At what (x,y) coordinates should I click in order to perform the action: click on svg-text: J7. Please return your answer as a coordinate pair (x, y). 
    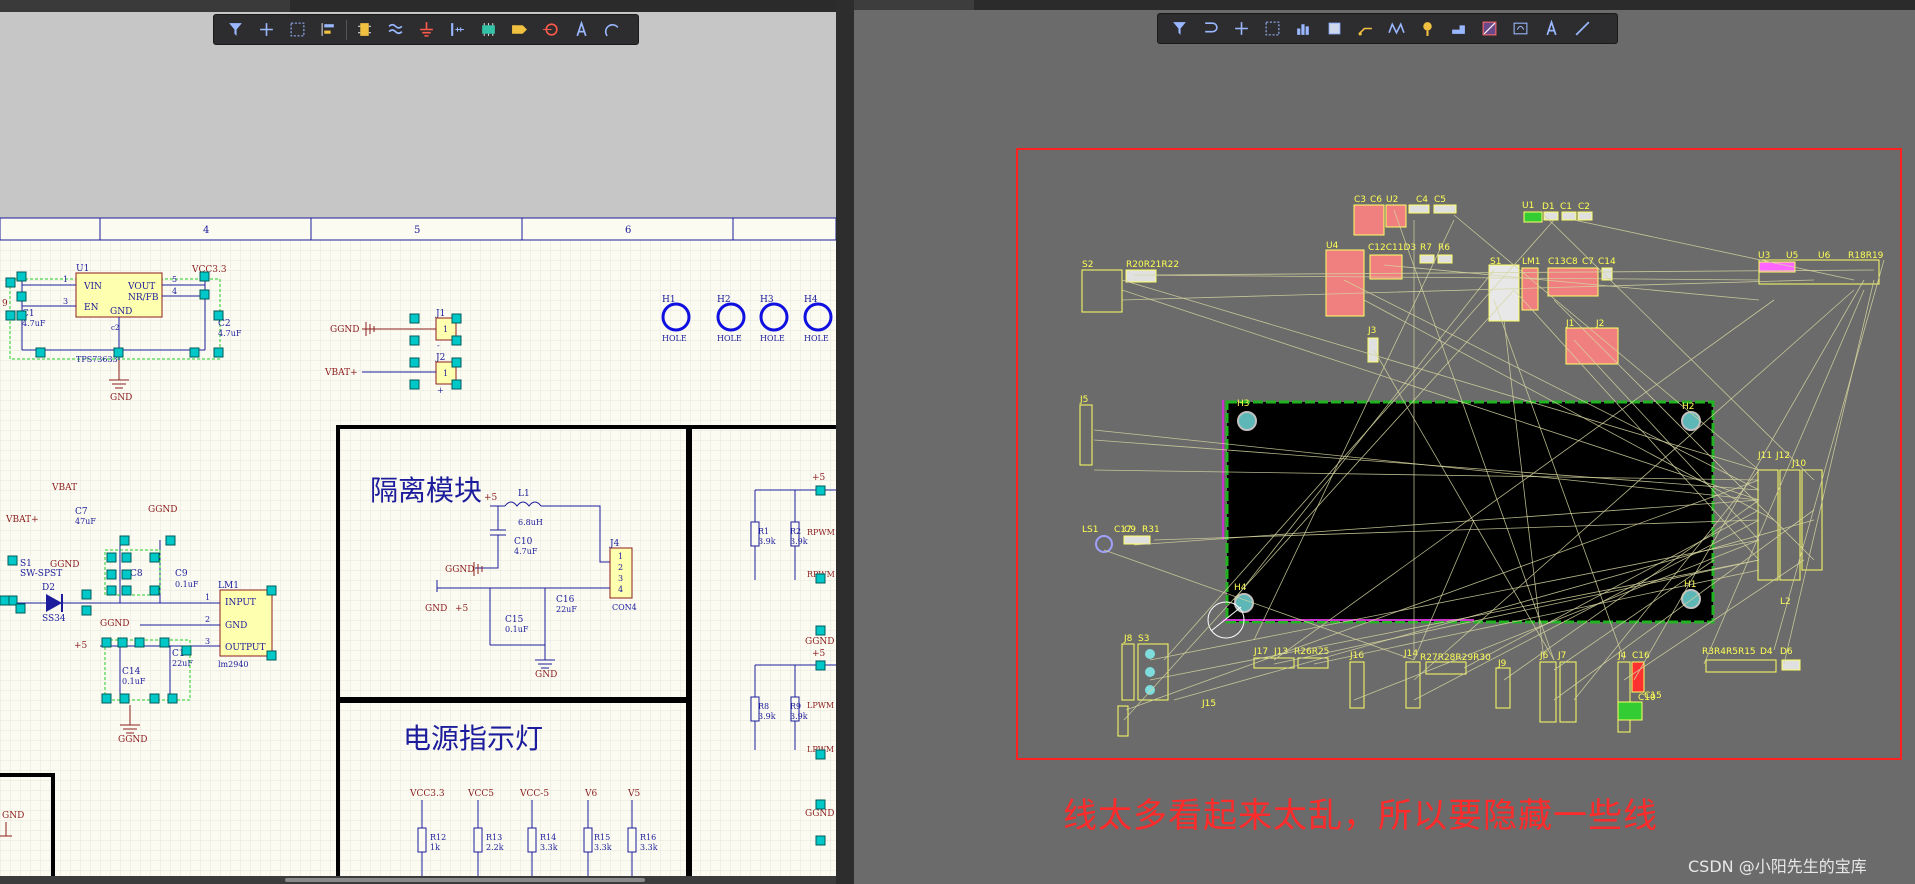
    Looking at the image, I should click on (1561, 656).